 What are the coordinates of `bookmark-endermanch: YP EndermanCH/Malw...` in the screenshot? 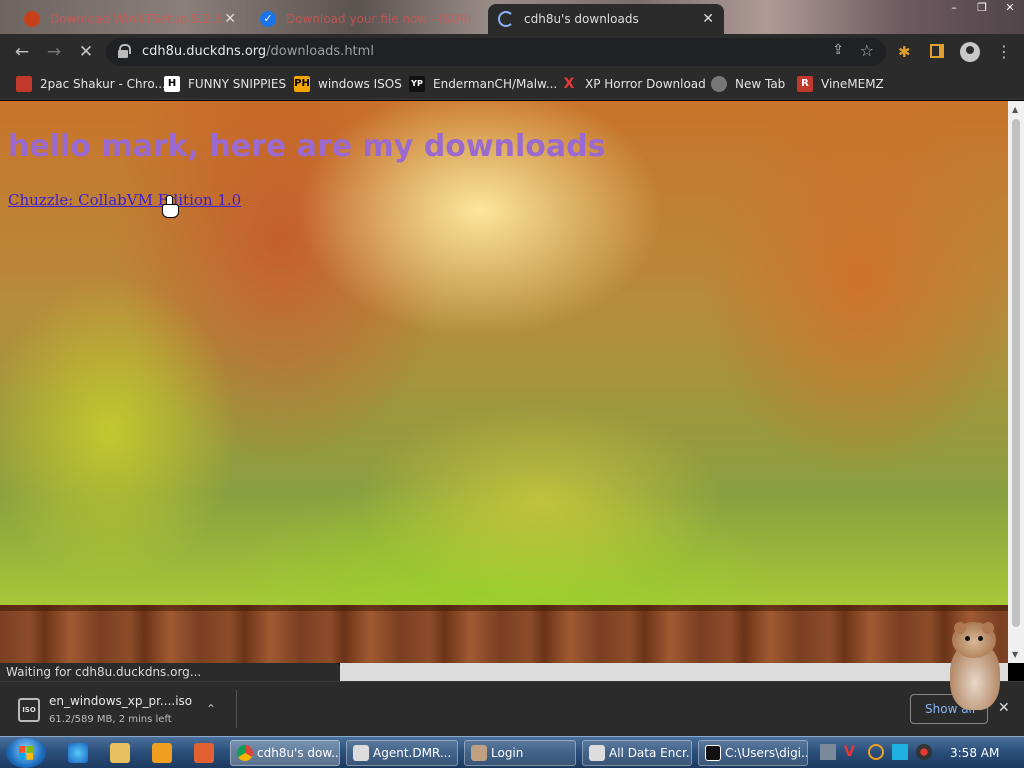 It's located at (483, 84).